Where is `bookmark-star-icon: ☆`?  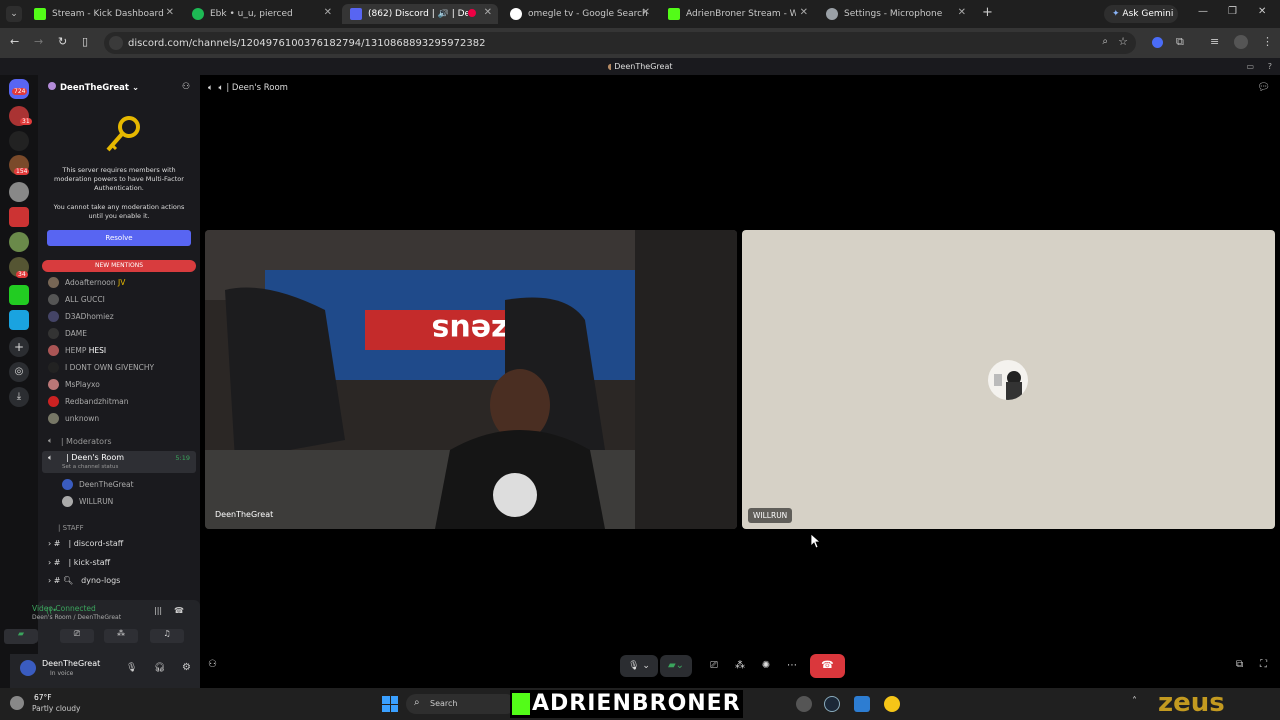 bookmark-star-icon: ☆ is located at coordinates (1123, 41).